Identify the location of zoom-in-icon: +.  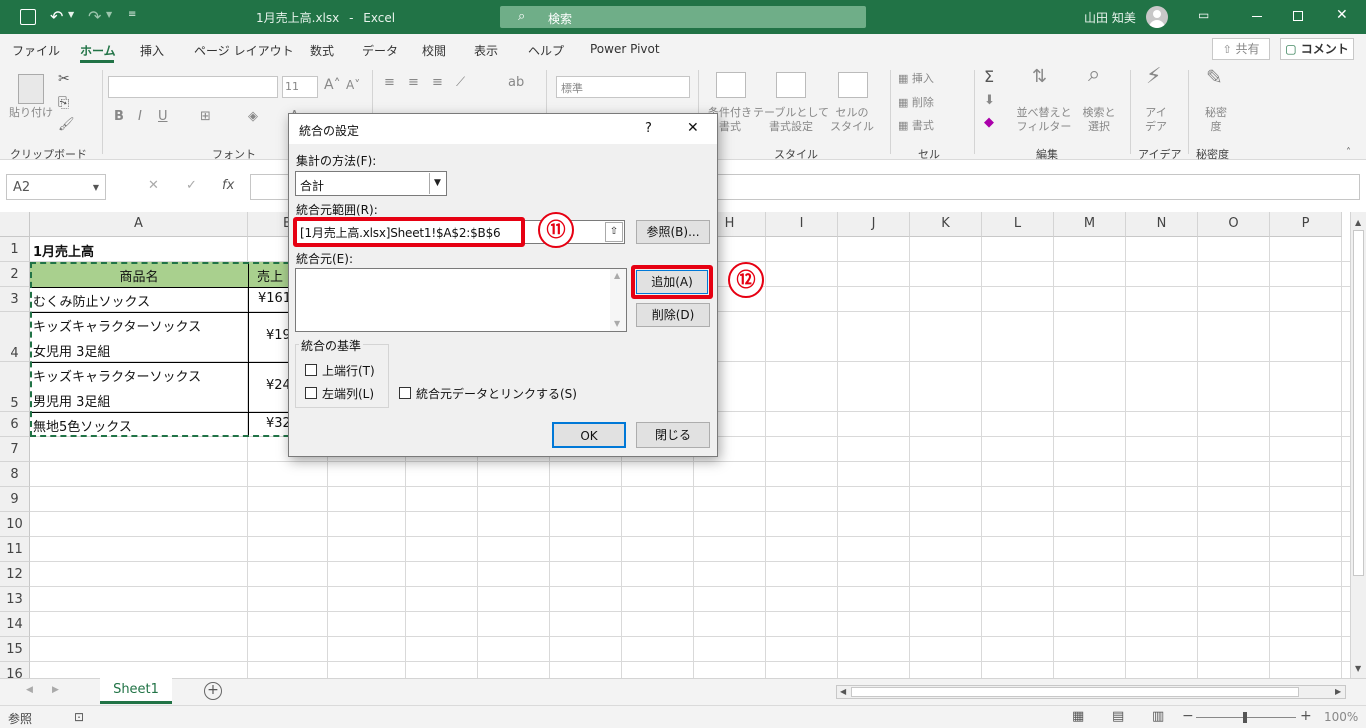
(1306, 716).